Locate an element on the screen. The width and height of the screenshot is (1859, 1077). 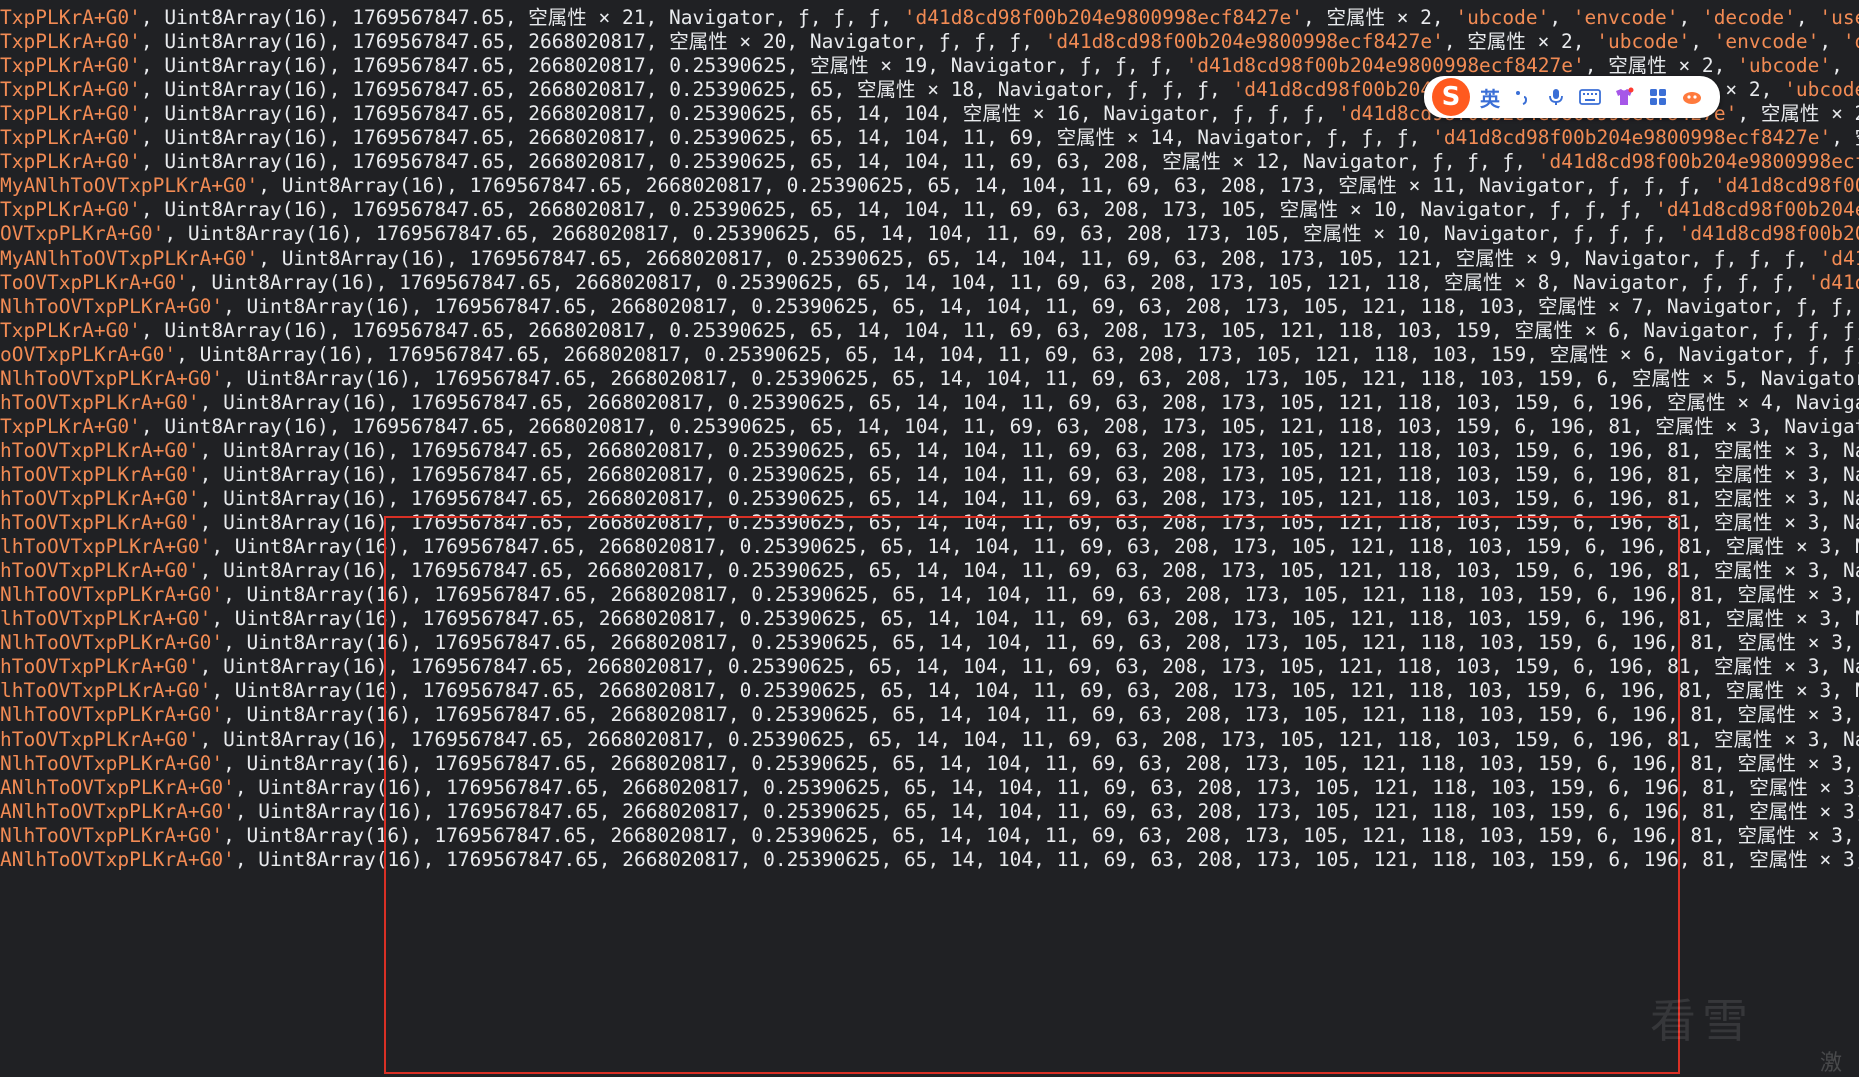
console-string-token: OVTxpPLKrA+G0' is located at coordinates (82, 234).